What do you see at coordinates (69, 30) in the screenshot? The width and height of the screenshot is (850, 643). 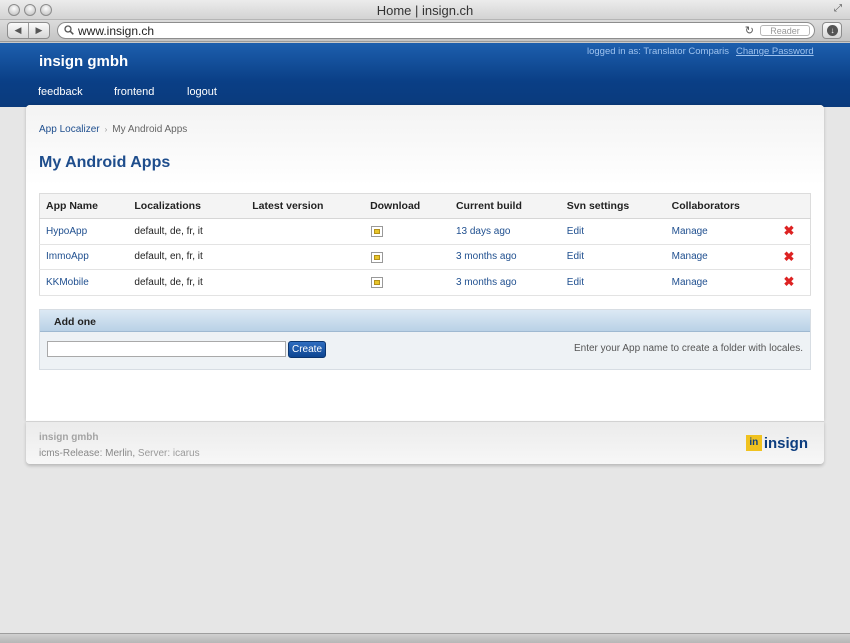 I see `search-icon` at bounding box center [69, 30].